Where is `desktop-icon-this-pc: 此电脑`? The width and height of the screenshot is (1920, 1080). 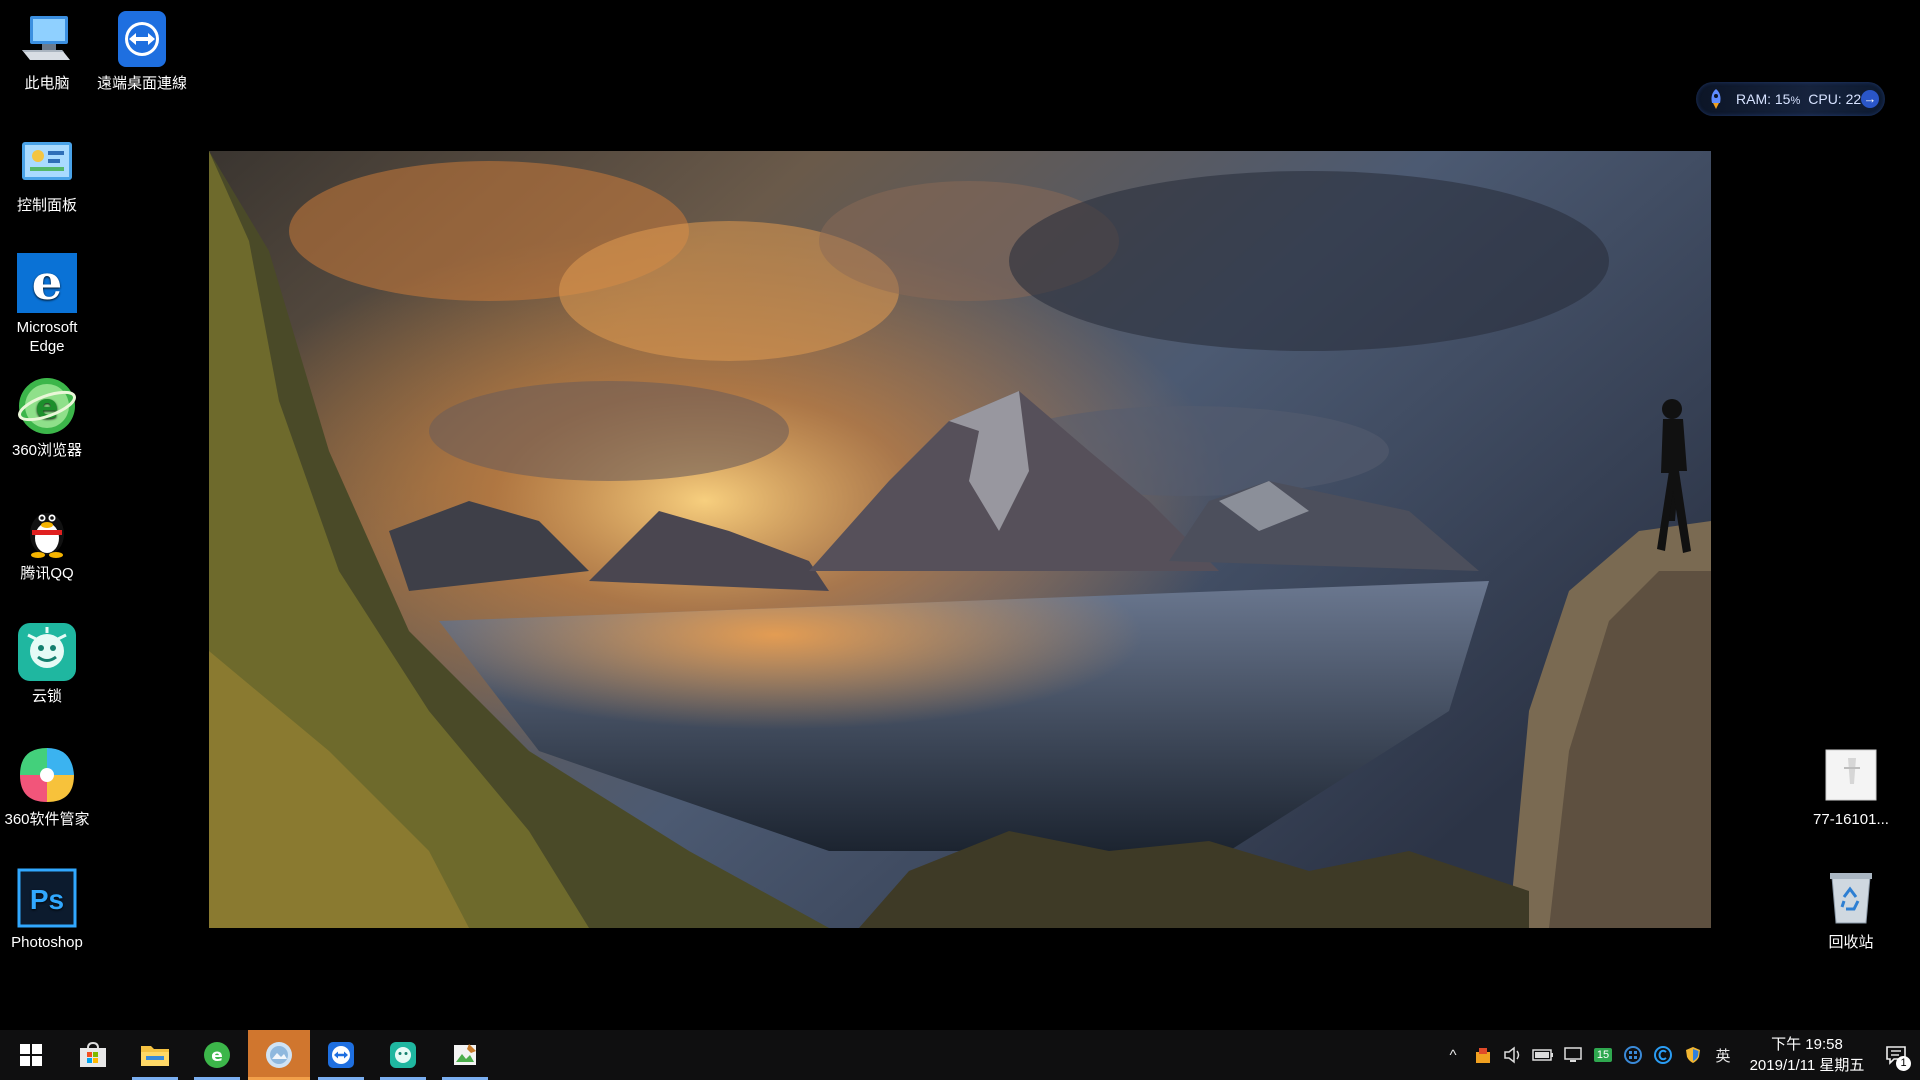
desktop-icon-this-pc: 此电脑 is located at coordinates (47, 50).